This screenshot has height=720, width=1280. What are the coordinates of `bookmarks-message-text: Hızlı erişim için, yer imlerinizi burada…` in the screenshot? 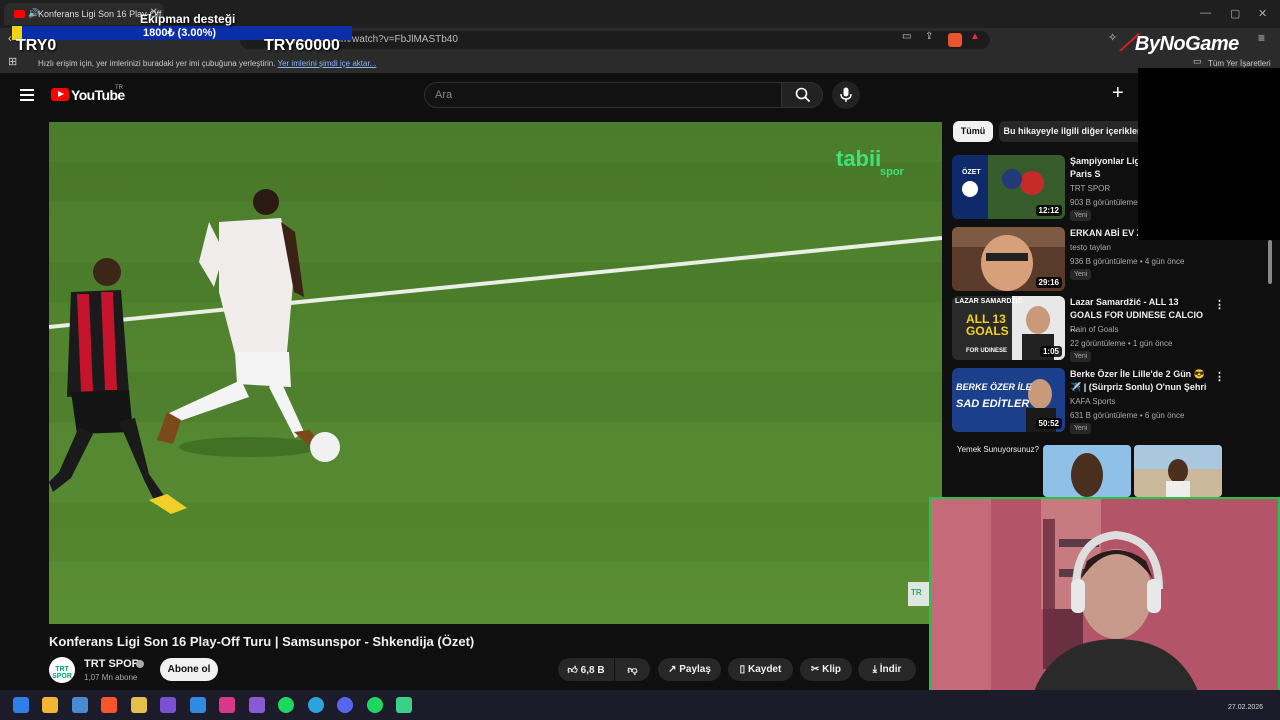 It's located at (157, 63).